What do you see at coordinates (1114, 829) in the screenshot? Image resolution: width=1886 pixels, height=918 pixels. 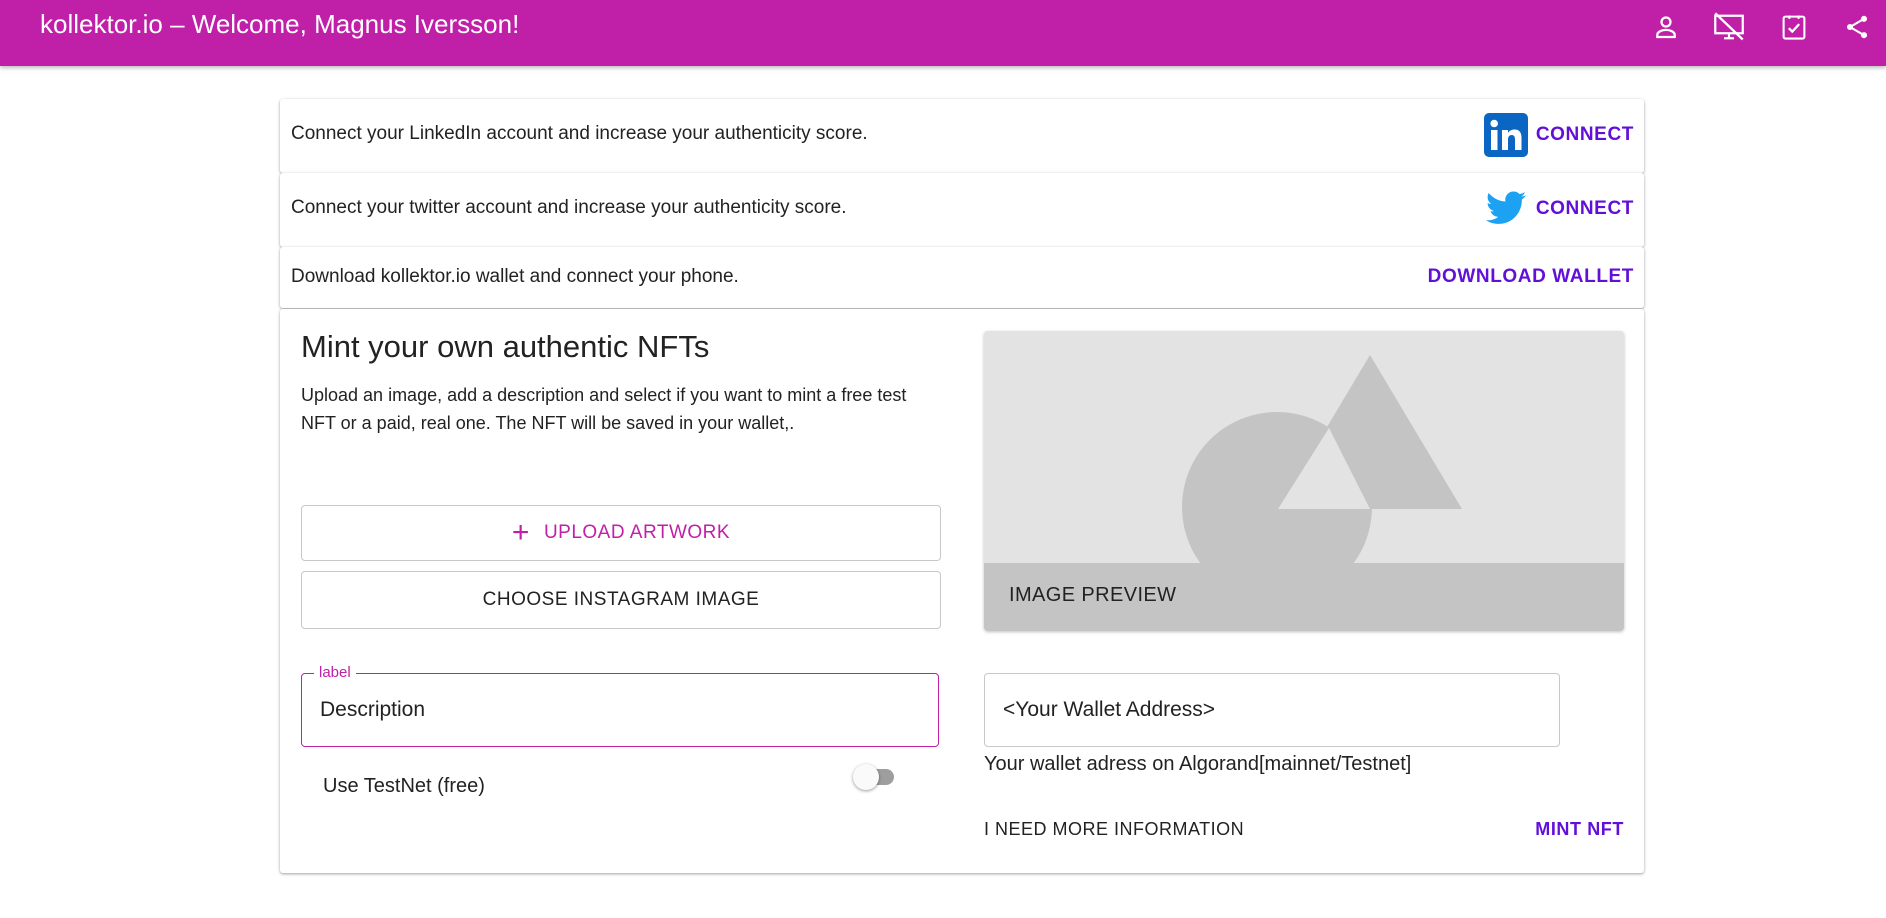 I see `more-info-button: I NEED MORE INFORMATION` at bounding box center [1114, 829].